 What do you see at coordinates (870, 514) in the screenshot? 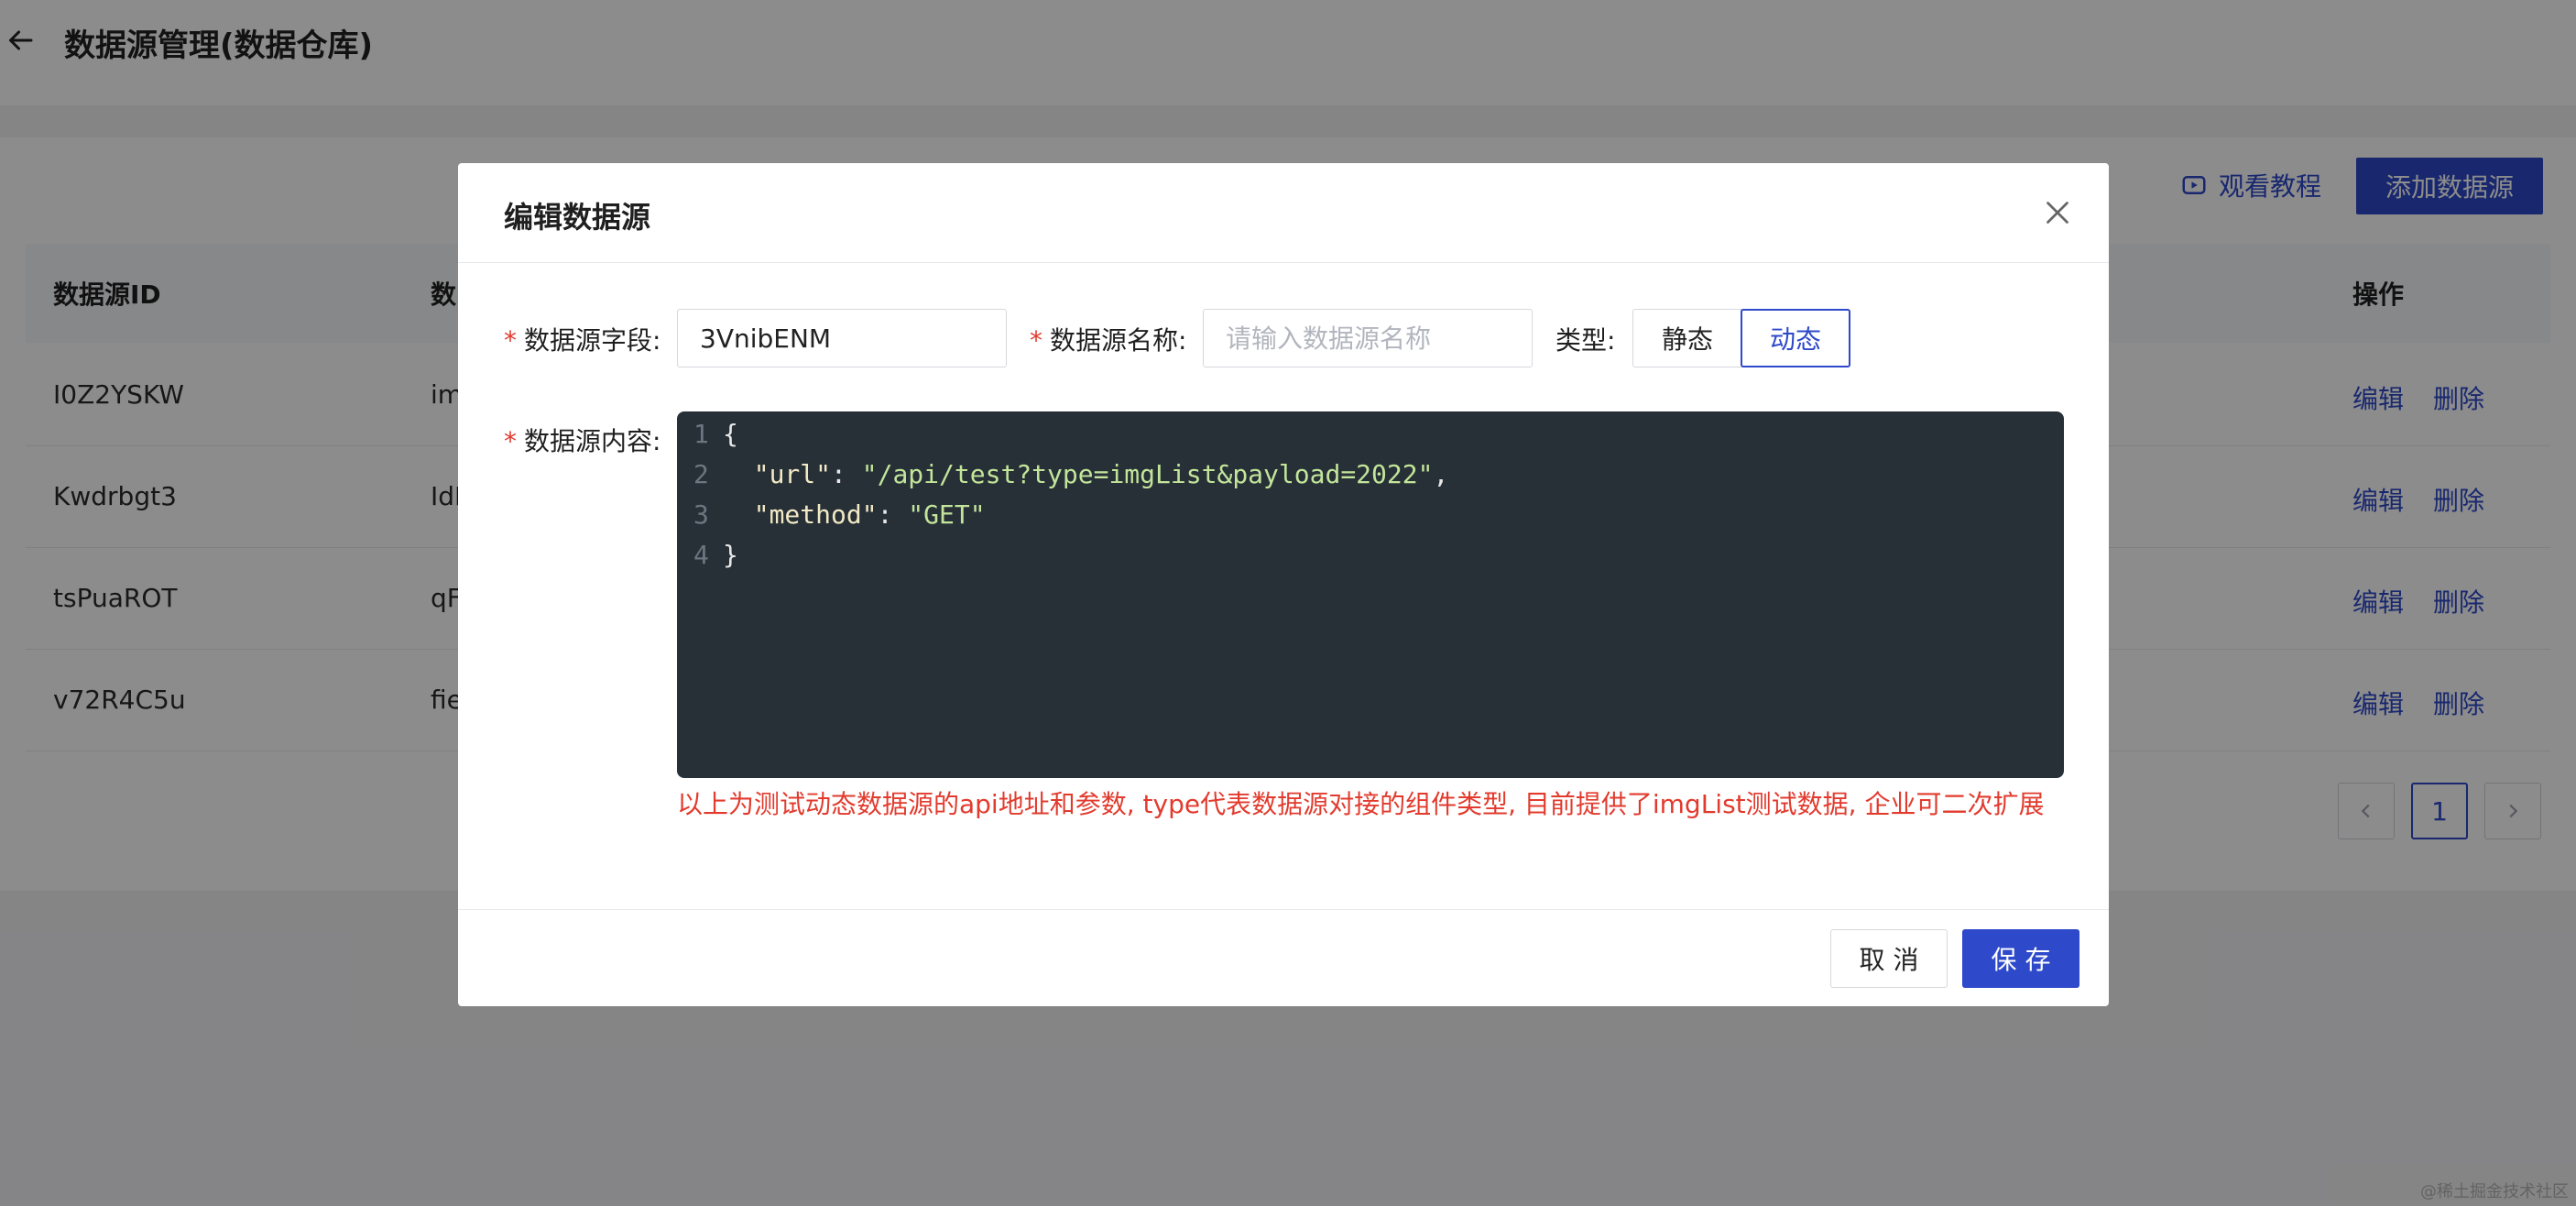
I see `code-text: "method": "GET"` at bounding box center [870, 514].